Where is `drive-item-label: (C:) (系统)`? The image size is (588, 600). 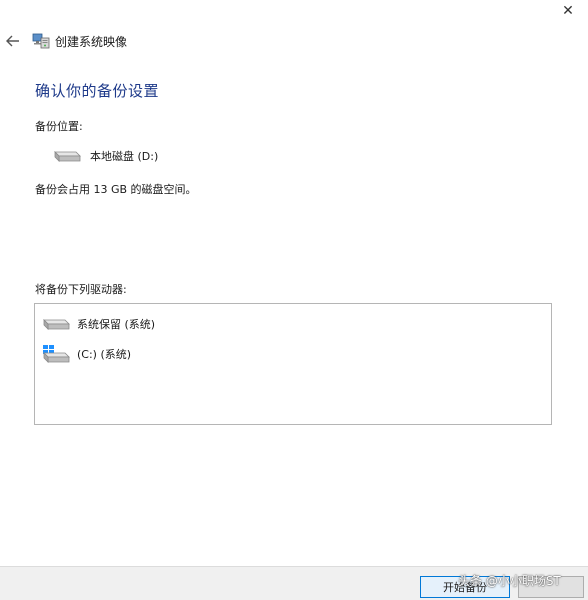
drive-item-label: (C:) (系统) is located at coordinates (104, 354).